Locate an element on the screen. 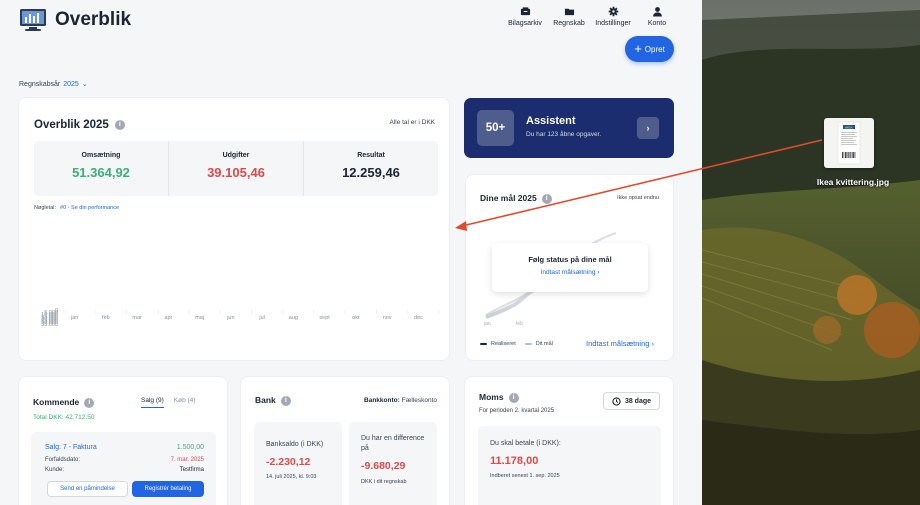  bank-title: Bank i is located at coordinates (273, 400).